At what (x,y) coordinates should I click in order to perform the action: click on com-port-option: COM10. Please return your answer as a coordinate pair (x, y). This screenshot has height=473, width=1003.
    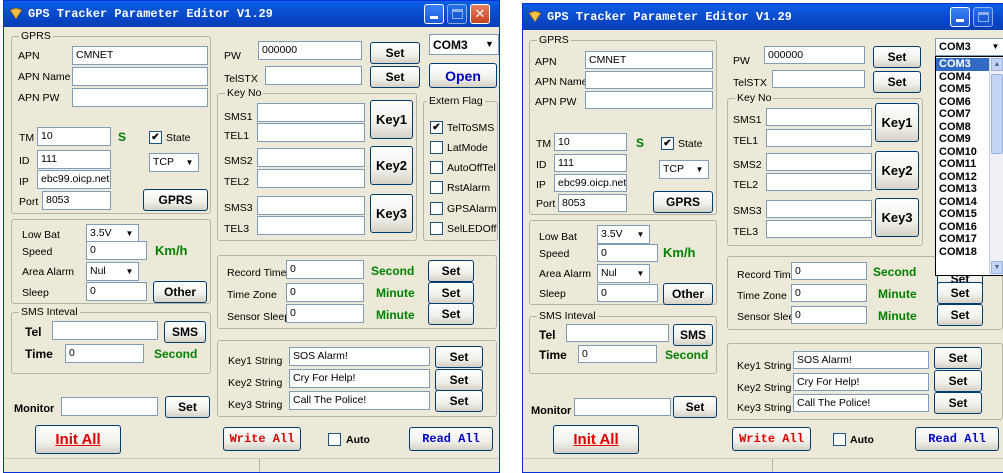
    Looking at the image, I should click on (962, 152).